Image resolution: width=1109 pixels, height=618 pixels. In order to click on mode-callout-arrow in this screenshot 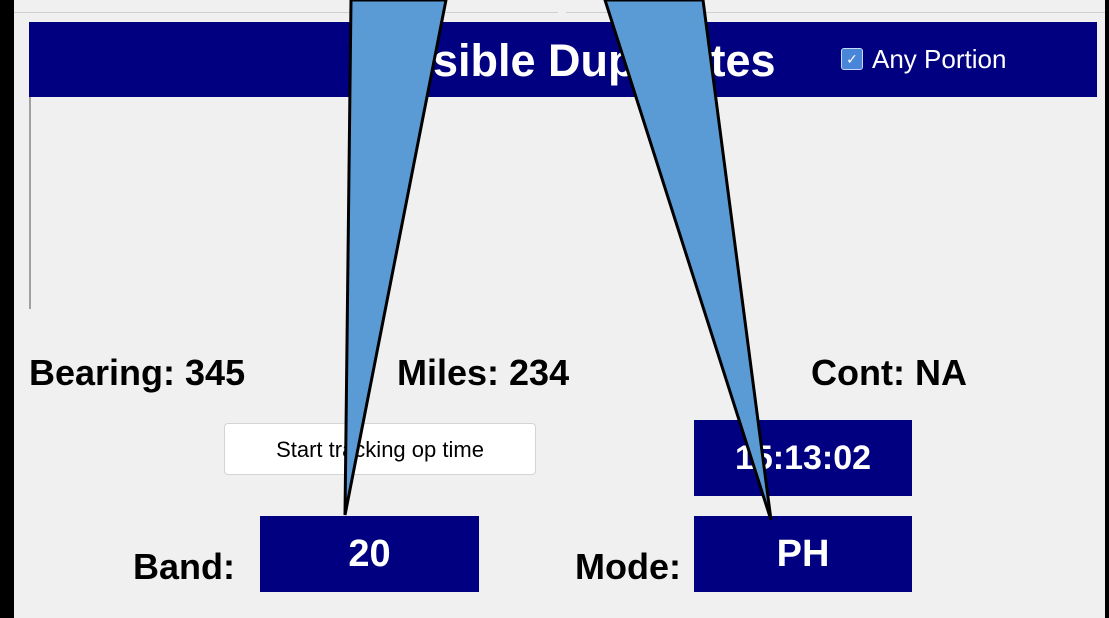, I will do `click(688, 260)`.